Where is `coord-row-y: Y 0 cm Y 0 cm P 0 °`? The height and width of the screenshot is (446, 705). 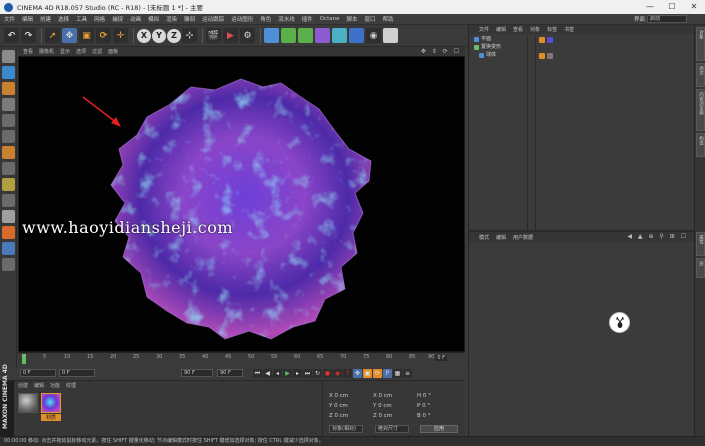
coord-row-y: Y 0 cm Y 0 cm P 0 ° is located at coordinates (395, 406).